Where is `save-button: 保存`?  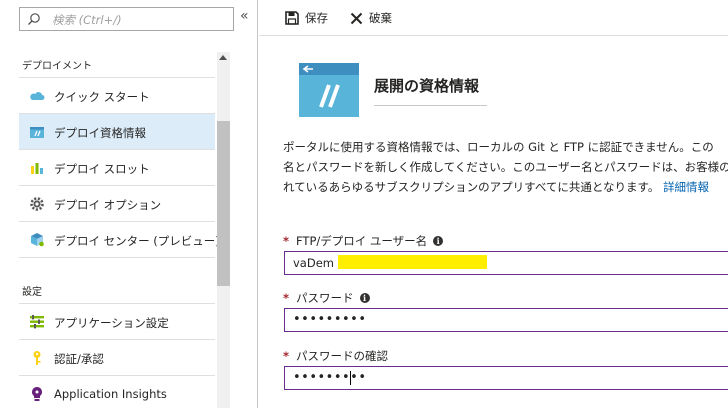 save-button: 保存 is located at coordinates (306, 18).